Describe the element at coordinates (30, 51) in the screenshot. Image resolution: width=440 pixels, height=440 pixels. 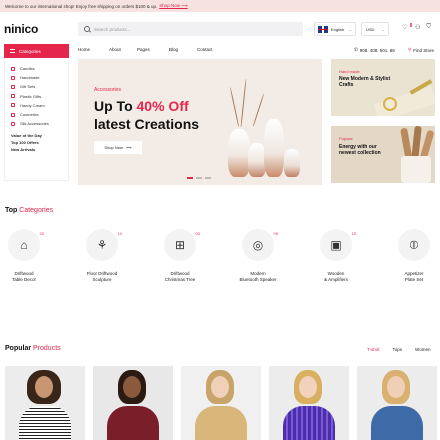
I see `categories-label: Categories` at that location.